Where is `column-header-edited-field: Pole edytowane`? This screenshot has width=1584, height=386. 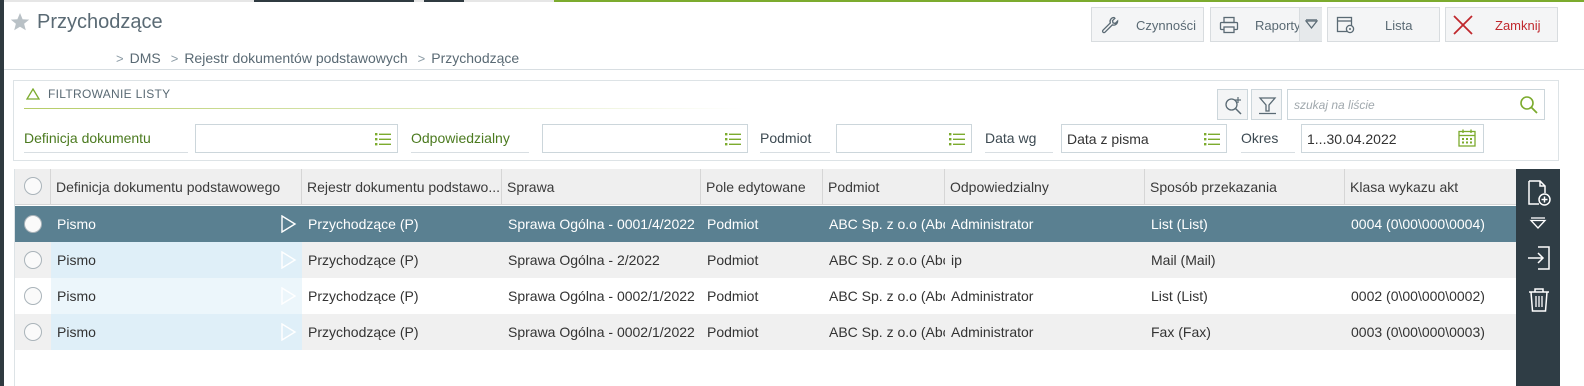 column-header-edited-field: Pole edytowane is located at coordinates (762, 187).